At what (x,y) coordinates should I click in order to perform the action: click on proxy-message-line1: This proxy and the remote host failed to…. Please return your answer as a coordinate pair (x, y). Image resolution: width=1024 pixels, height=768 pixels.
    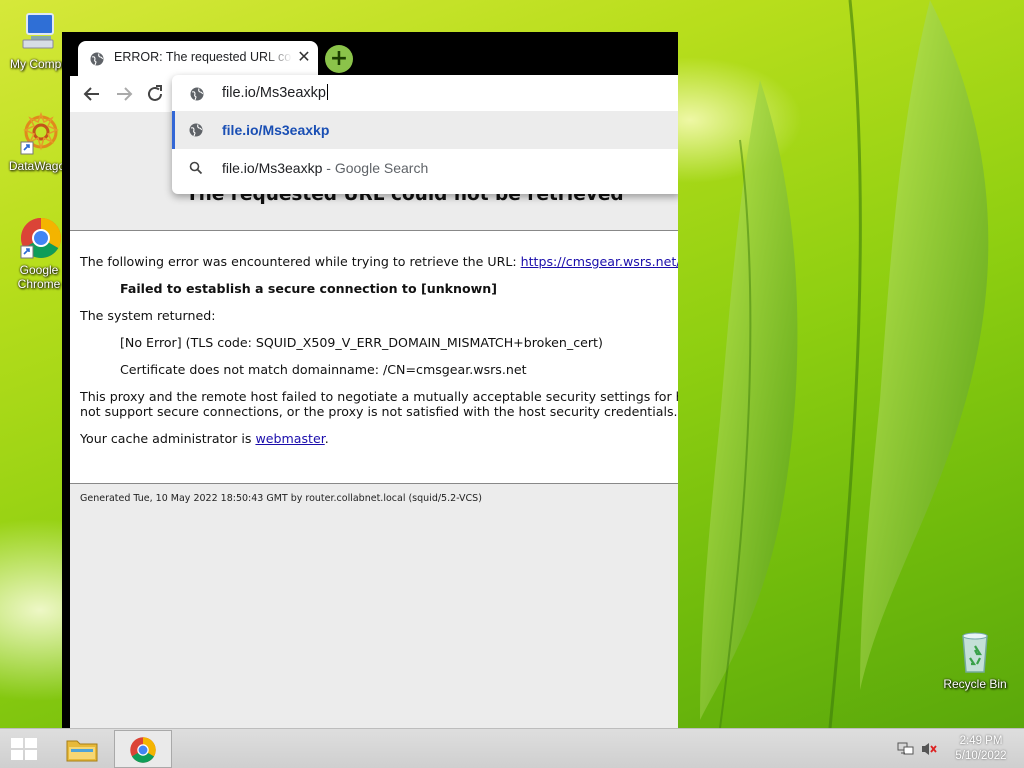
    Looking at the image, I should click on (379, 396).